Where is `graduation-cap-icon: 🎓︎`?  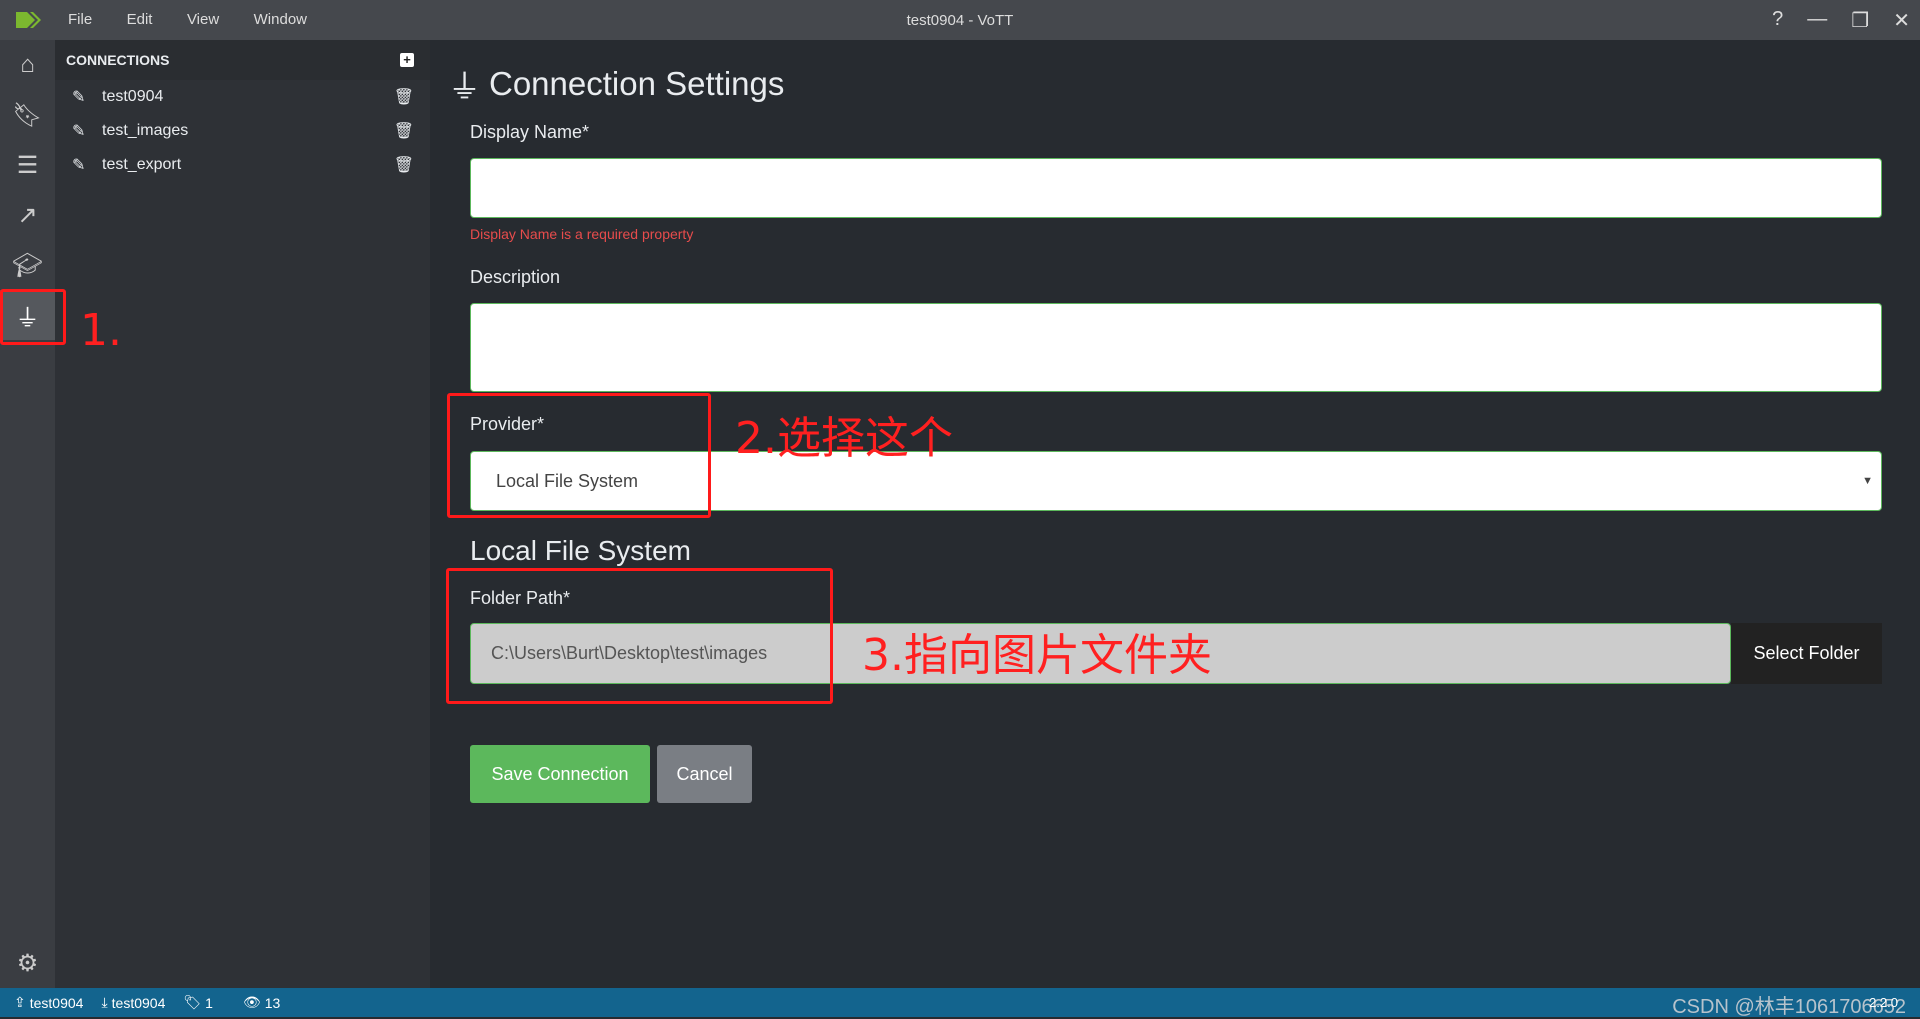
graduation-cap-icon: 🎓︎ is located at coordinates (27, 265).